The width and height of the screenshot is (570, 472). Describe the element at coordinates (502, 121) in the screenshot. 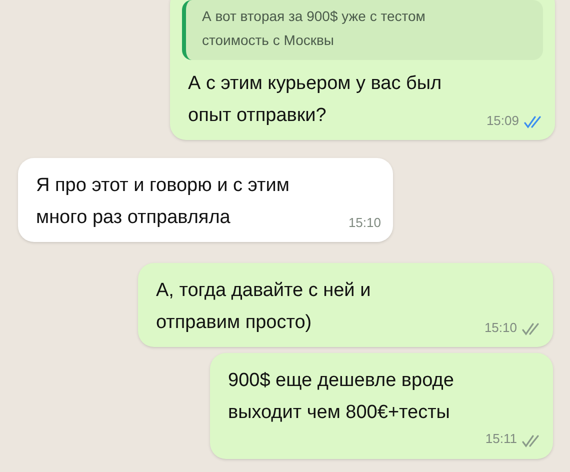

I see `message-time: 15:09` at that location.